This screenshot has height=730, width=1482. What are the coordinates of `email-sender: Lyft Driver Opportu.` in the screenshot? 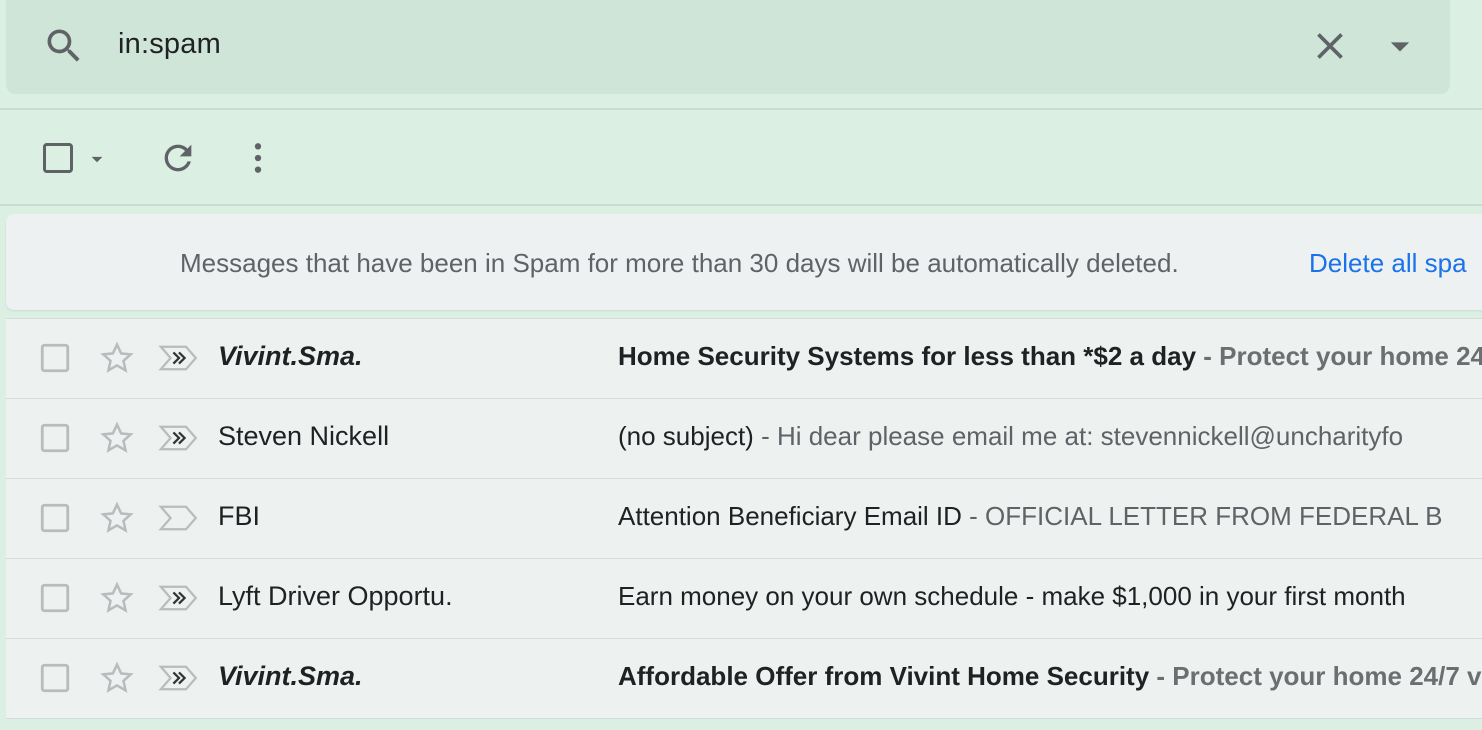 It's located at (335, 596).